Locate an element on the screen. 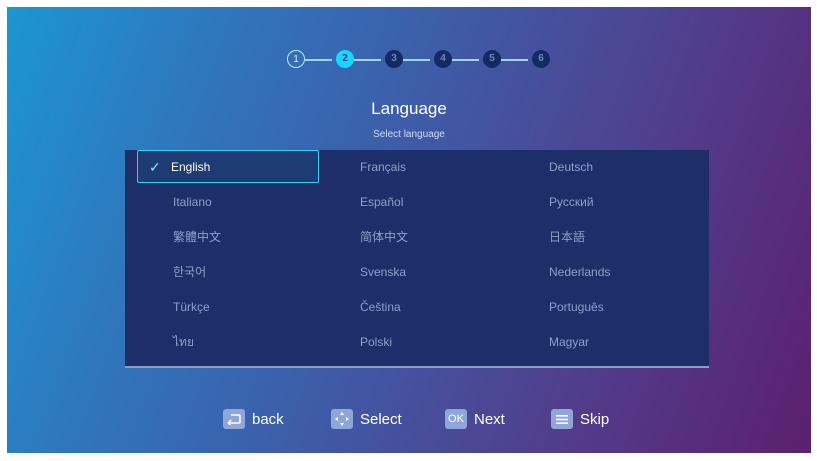  select-button: Select is located at coordinates (366, 419).